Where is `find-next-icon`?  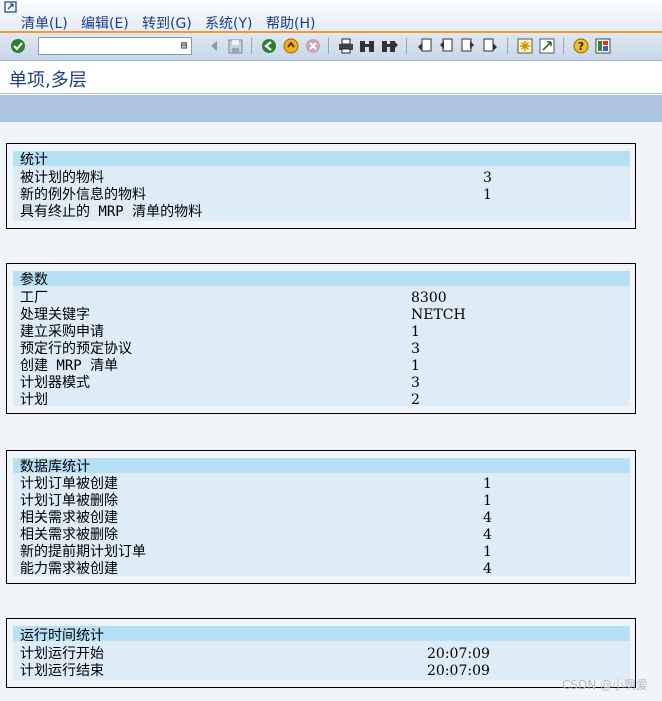 find-next-icon is located at coordinates (390, 46).